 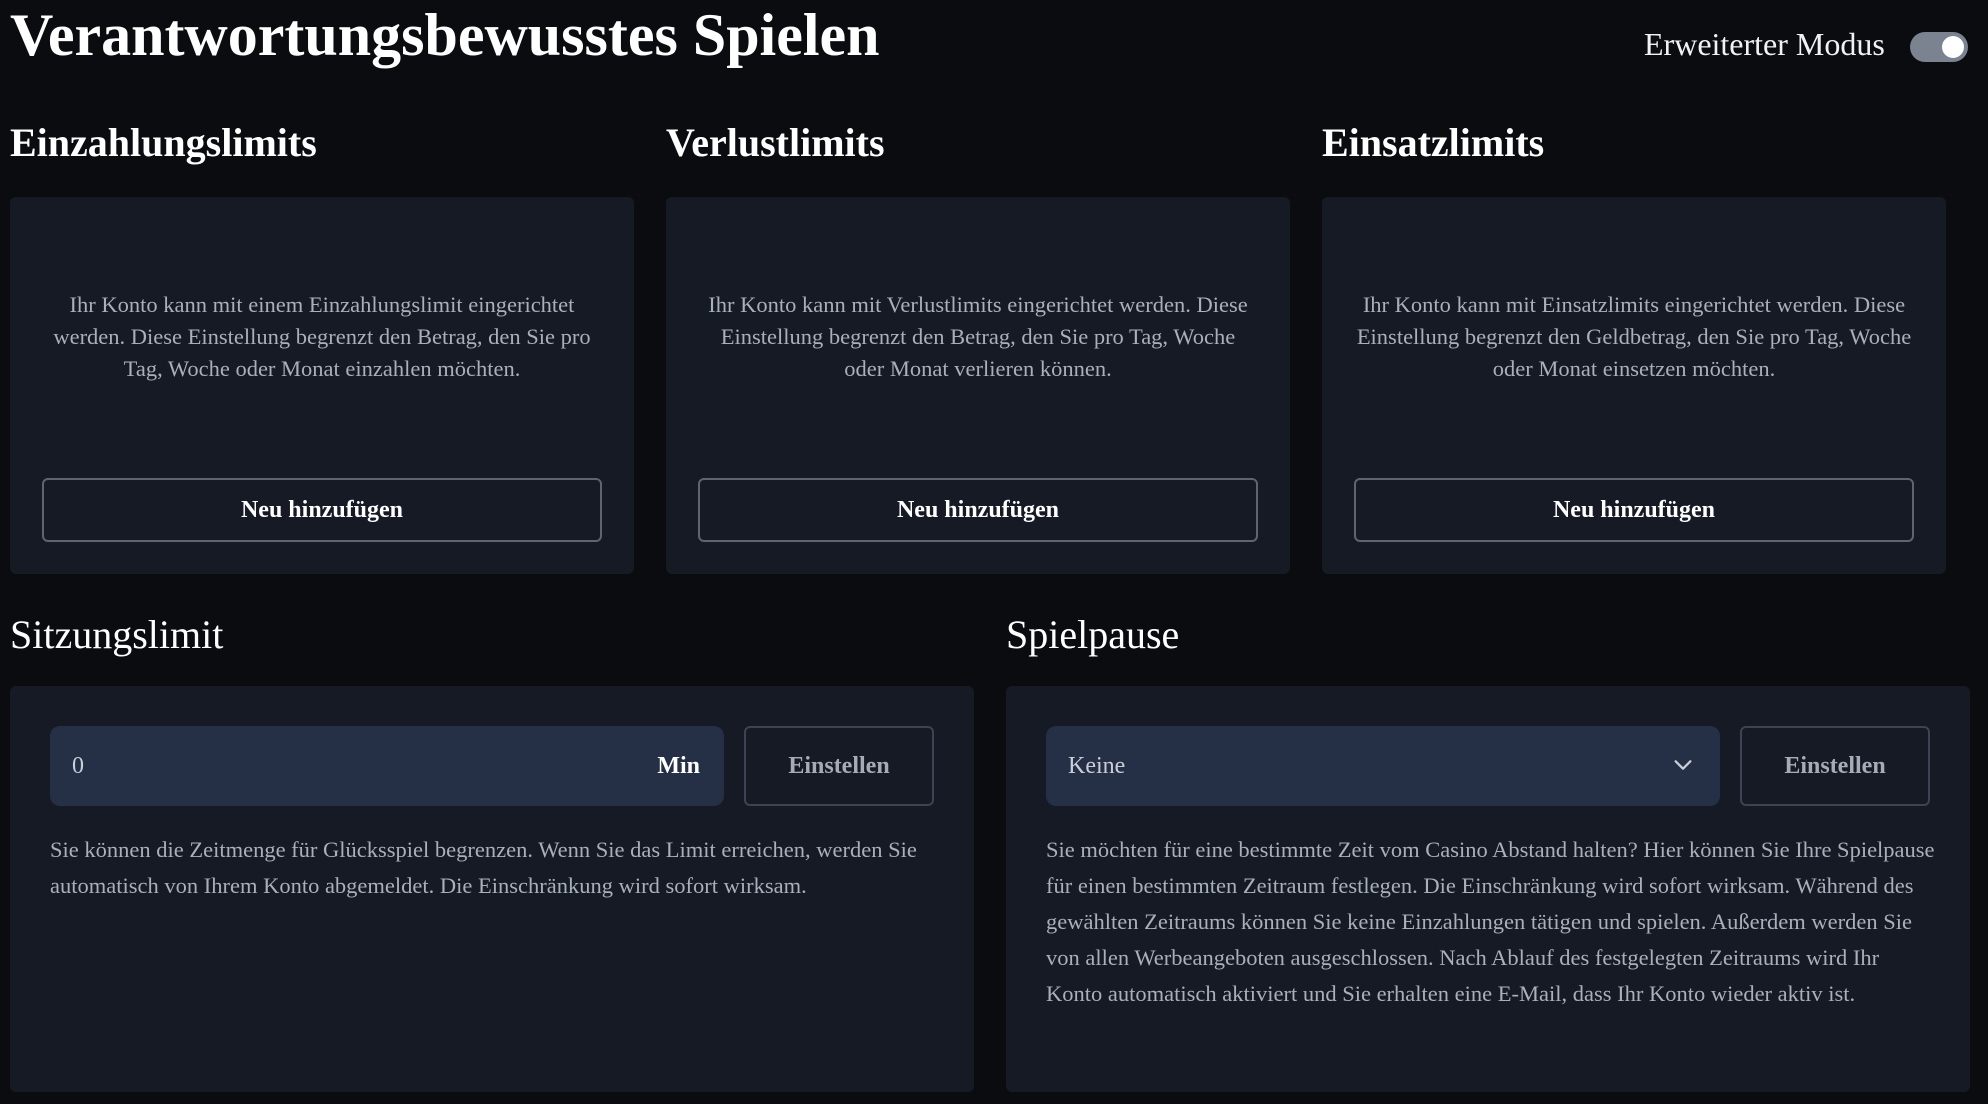 I want to click on toggle-knob, so click(x=1953, y=47).